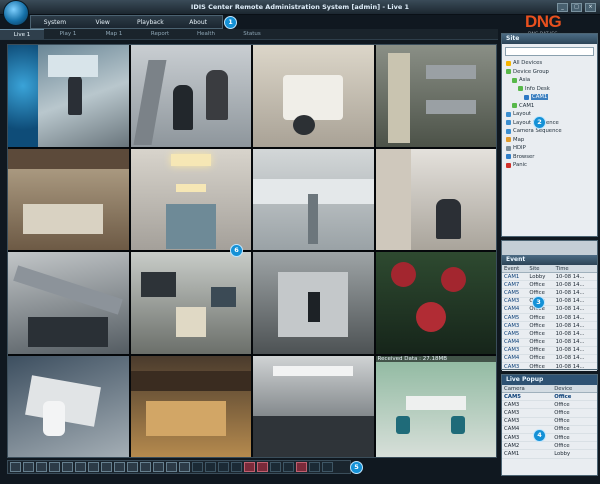  I want to click on minimize-button: _, so click(562, 7).